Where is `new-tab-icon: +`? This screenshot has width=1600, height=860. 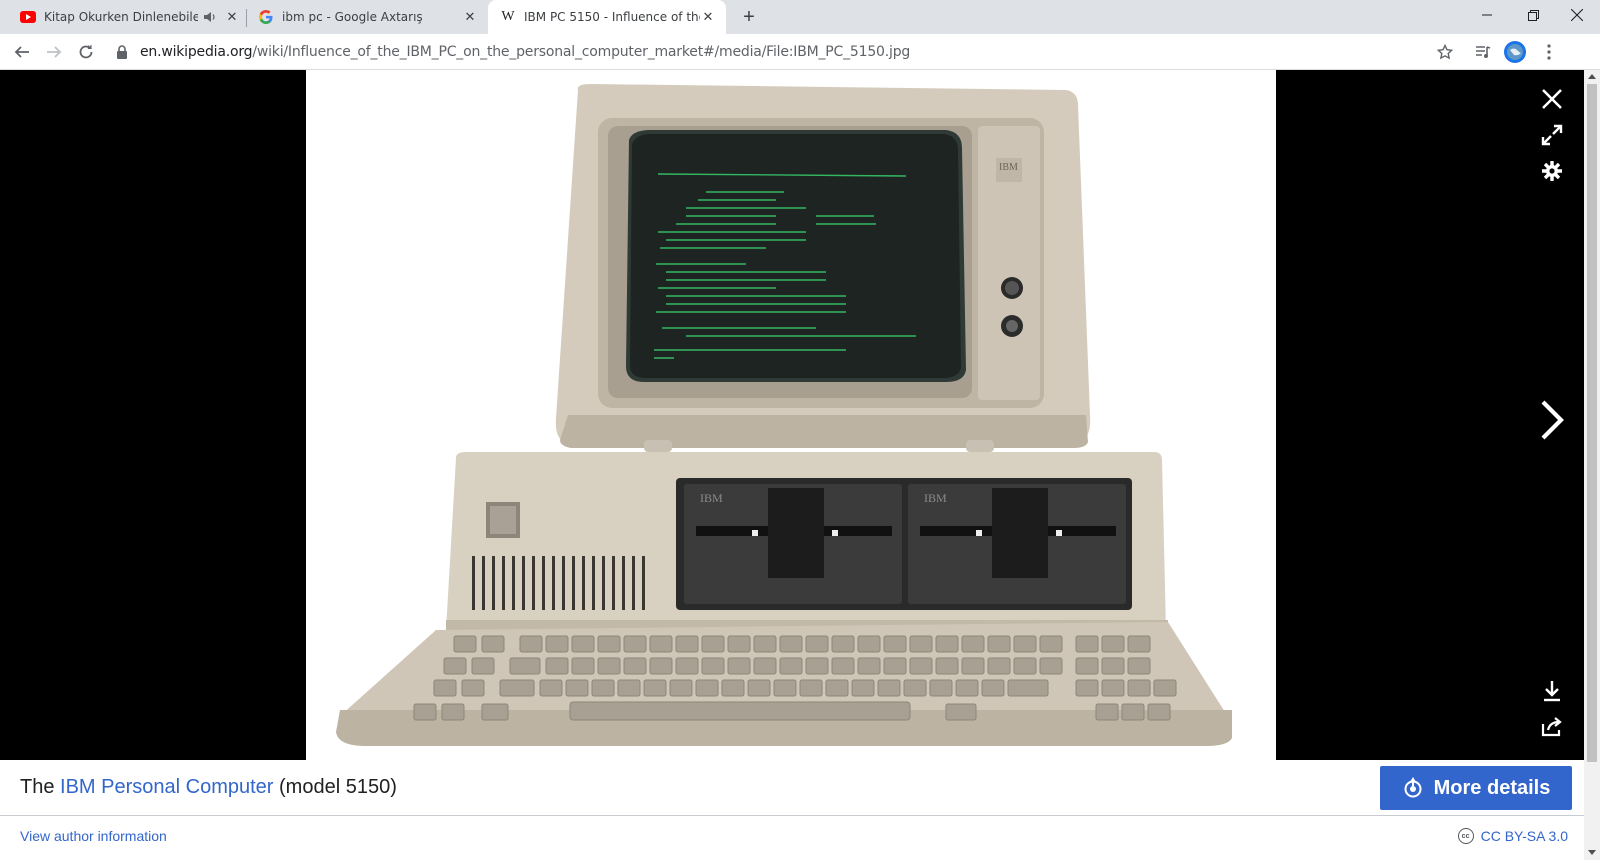
new-tab-icon: + is located at coordinates (749, 17).